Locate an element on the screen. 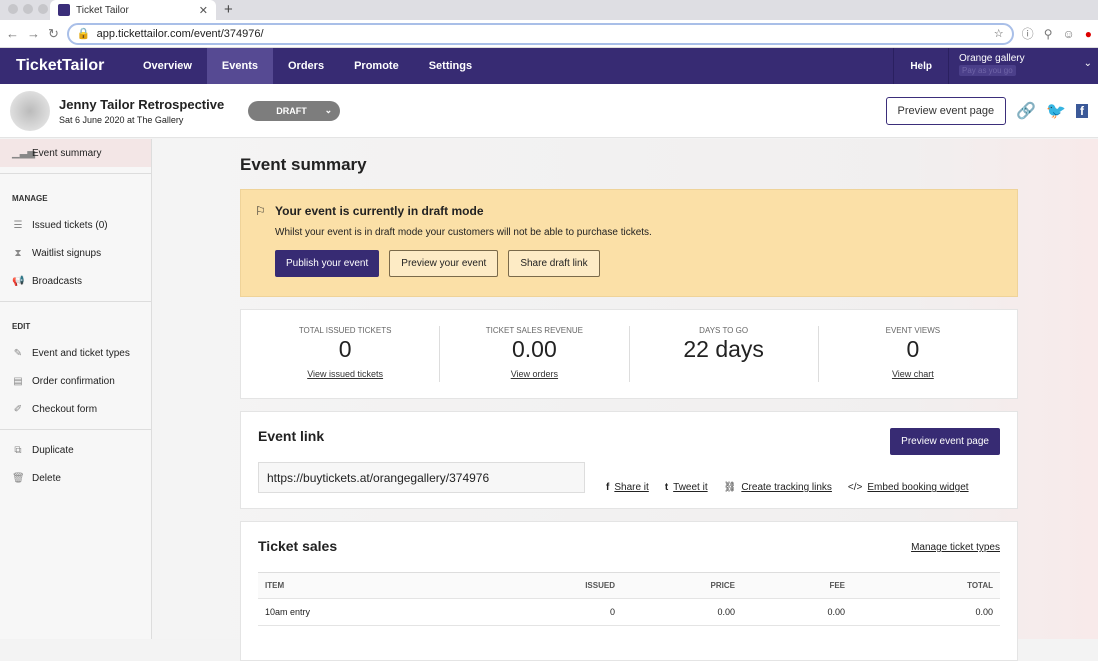  sidebar-item-duplicate: ⧉ Duplicate is located at coordinates (75, 450).